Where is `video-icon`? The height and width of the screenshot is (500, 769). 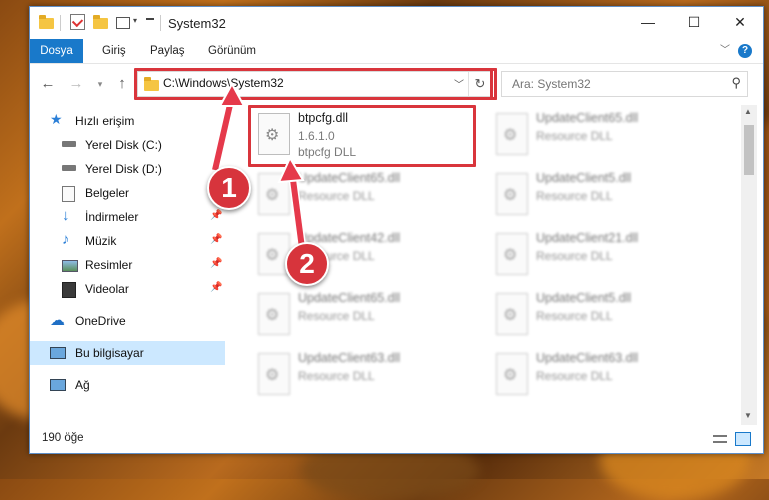 video-icon is located at coordinates (69, 290).